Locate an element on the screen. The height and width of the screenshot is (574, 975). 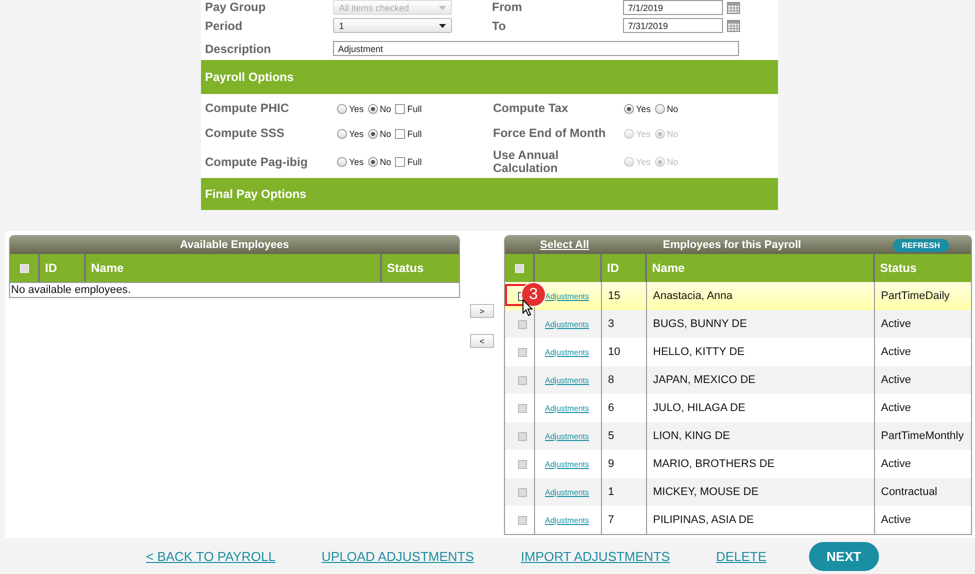
empty-message: No available employees. is located at coordinates (234, 289).